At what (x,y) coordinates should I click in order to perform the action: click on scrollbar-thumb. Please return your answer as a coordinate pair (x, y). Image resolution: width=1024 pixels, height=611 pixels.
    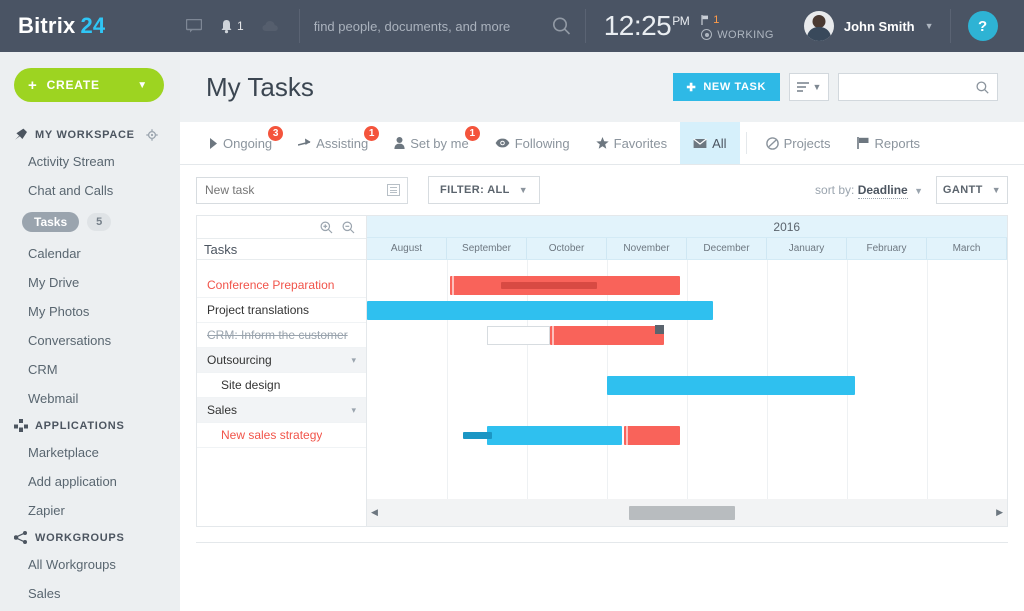
    Looking at the image, I should click on (682, 512).